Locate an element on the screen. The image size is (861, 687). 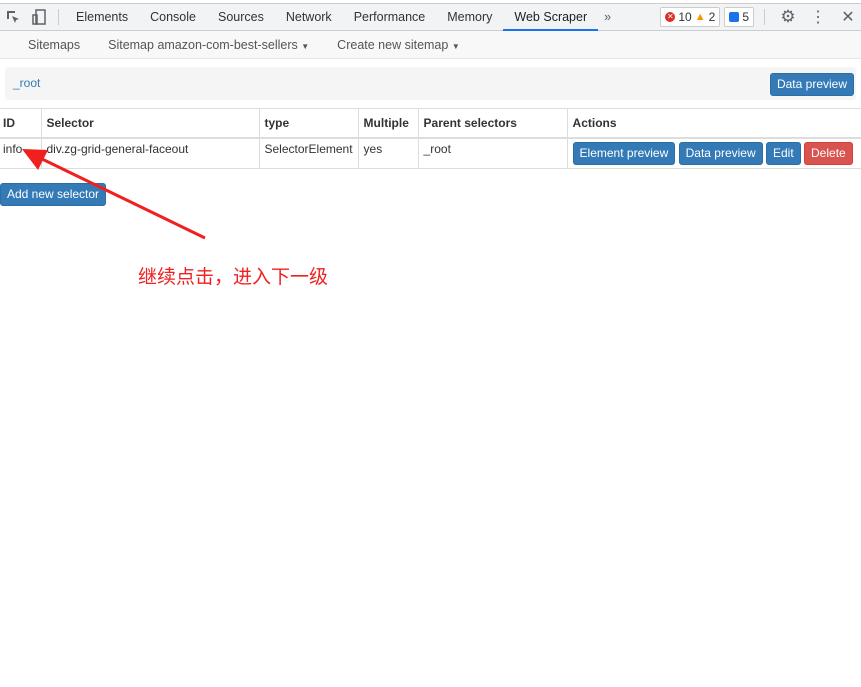
annotation-text: 继续点击，进入下一级 is located at coordinates (233, 277).